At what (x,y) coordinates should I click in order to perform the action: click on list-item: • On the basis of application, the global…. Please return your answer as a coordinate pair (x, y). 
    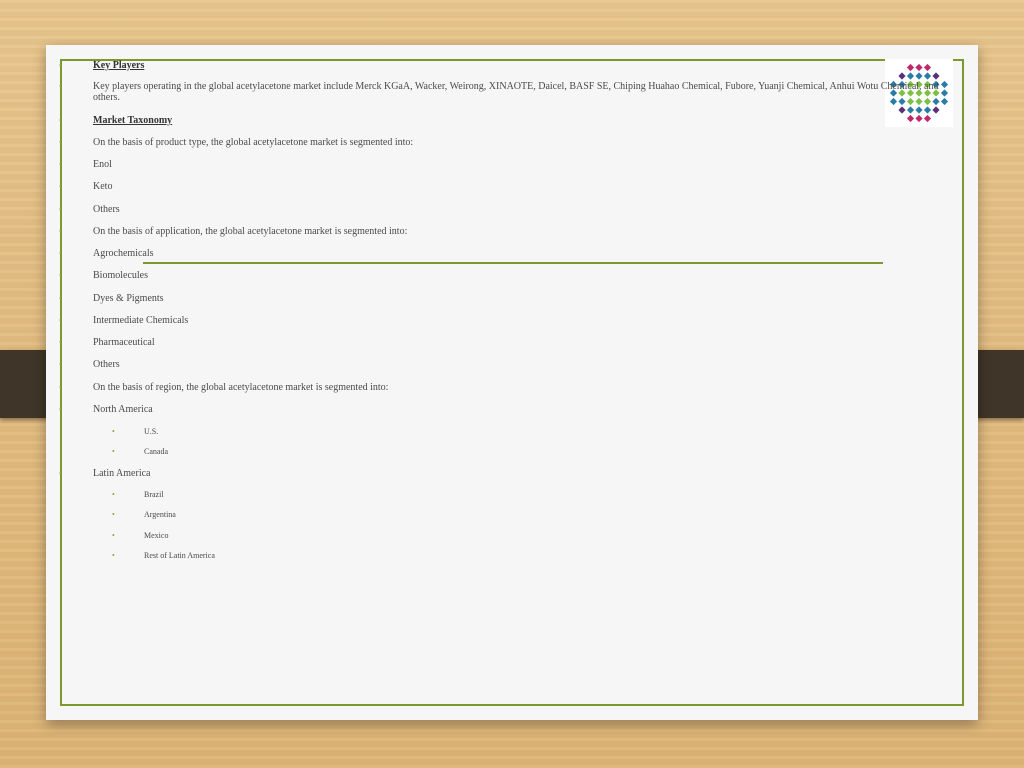
    Looking at the image, I should click on (503, 231).